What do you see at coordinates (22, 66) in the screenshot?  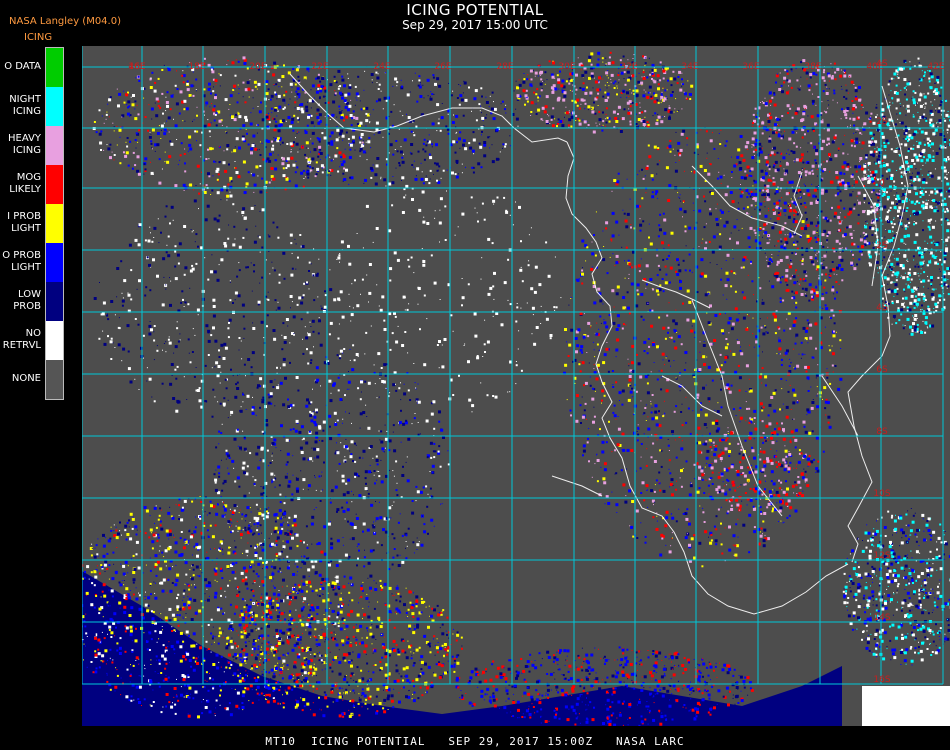 I see `legend-label-no-data: O DATA` at bounding box center [22, 66].